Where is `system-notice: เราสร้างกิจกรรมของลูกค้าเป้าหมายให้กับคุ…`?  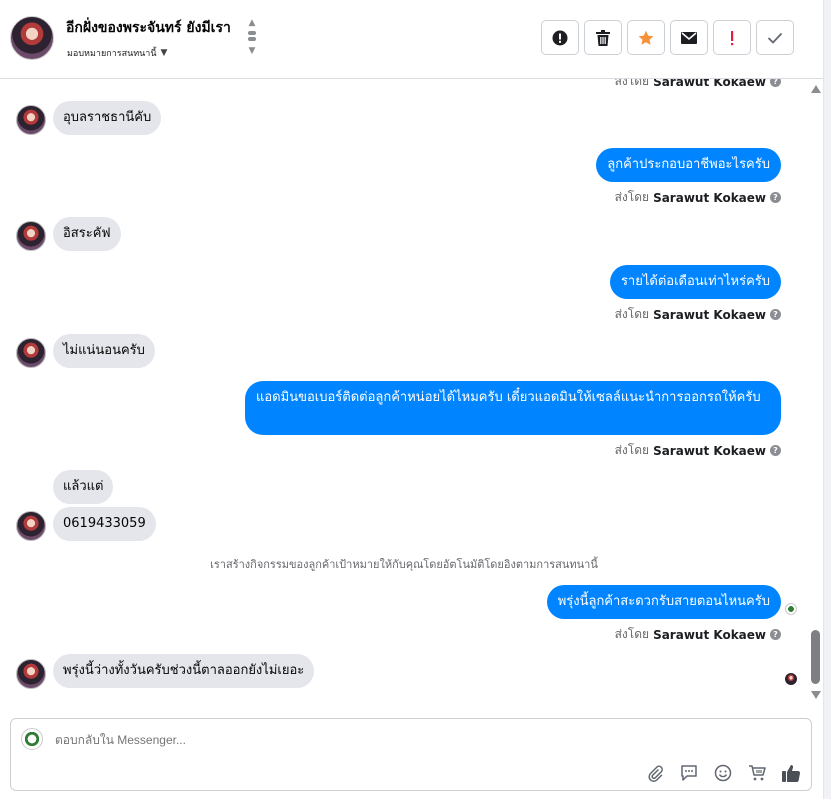 system-notice: เราสร้างกิจกรรมของลูกค้าเป้าหมายให้กับคุ… is located at coordinates (404, 564).